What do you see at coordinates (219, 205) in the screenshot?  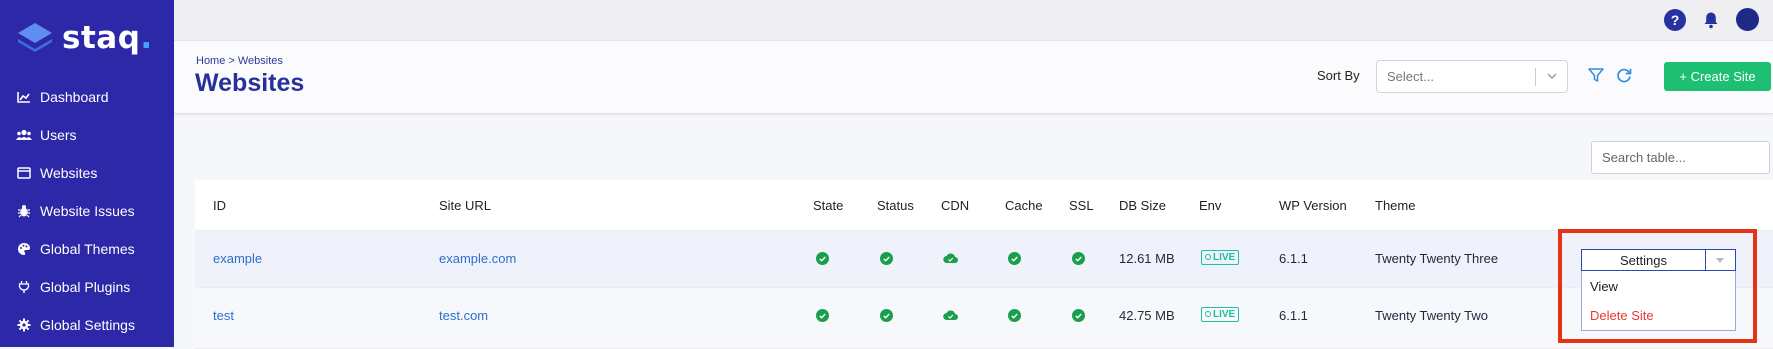 I see `column-header: ID` at bounding box center [219, 205].